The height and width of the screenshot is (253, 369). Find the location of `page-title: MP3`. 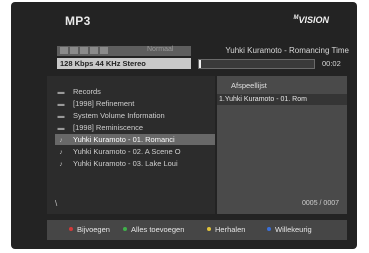

page-title: MP3 is located at coordinates (78, 21).